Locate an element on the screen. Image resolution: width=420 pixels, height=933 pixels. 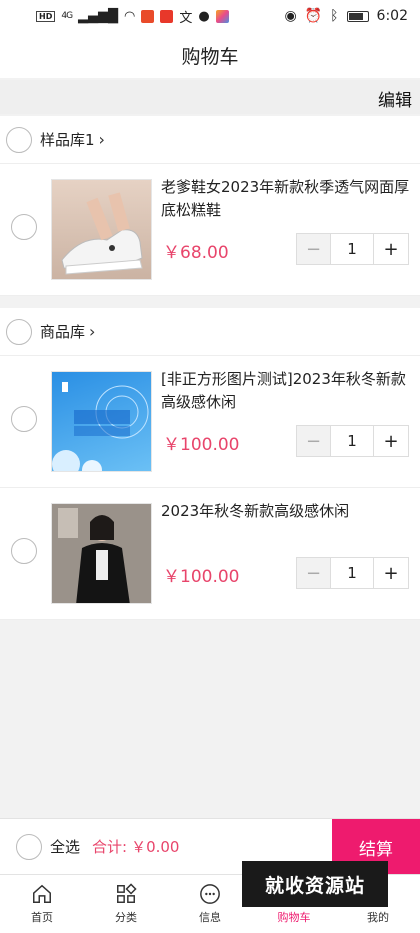
total-label: 合计: is located at coordinates (110, 847).